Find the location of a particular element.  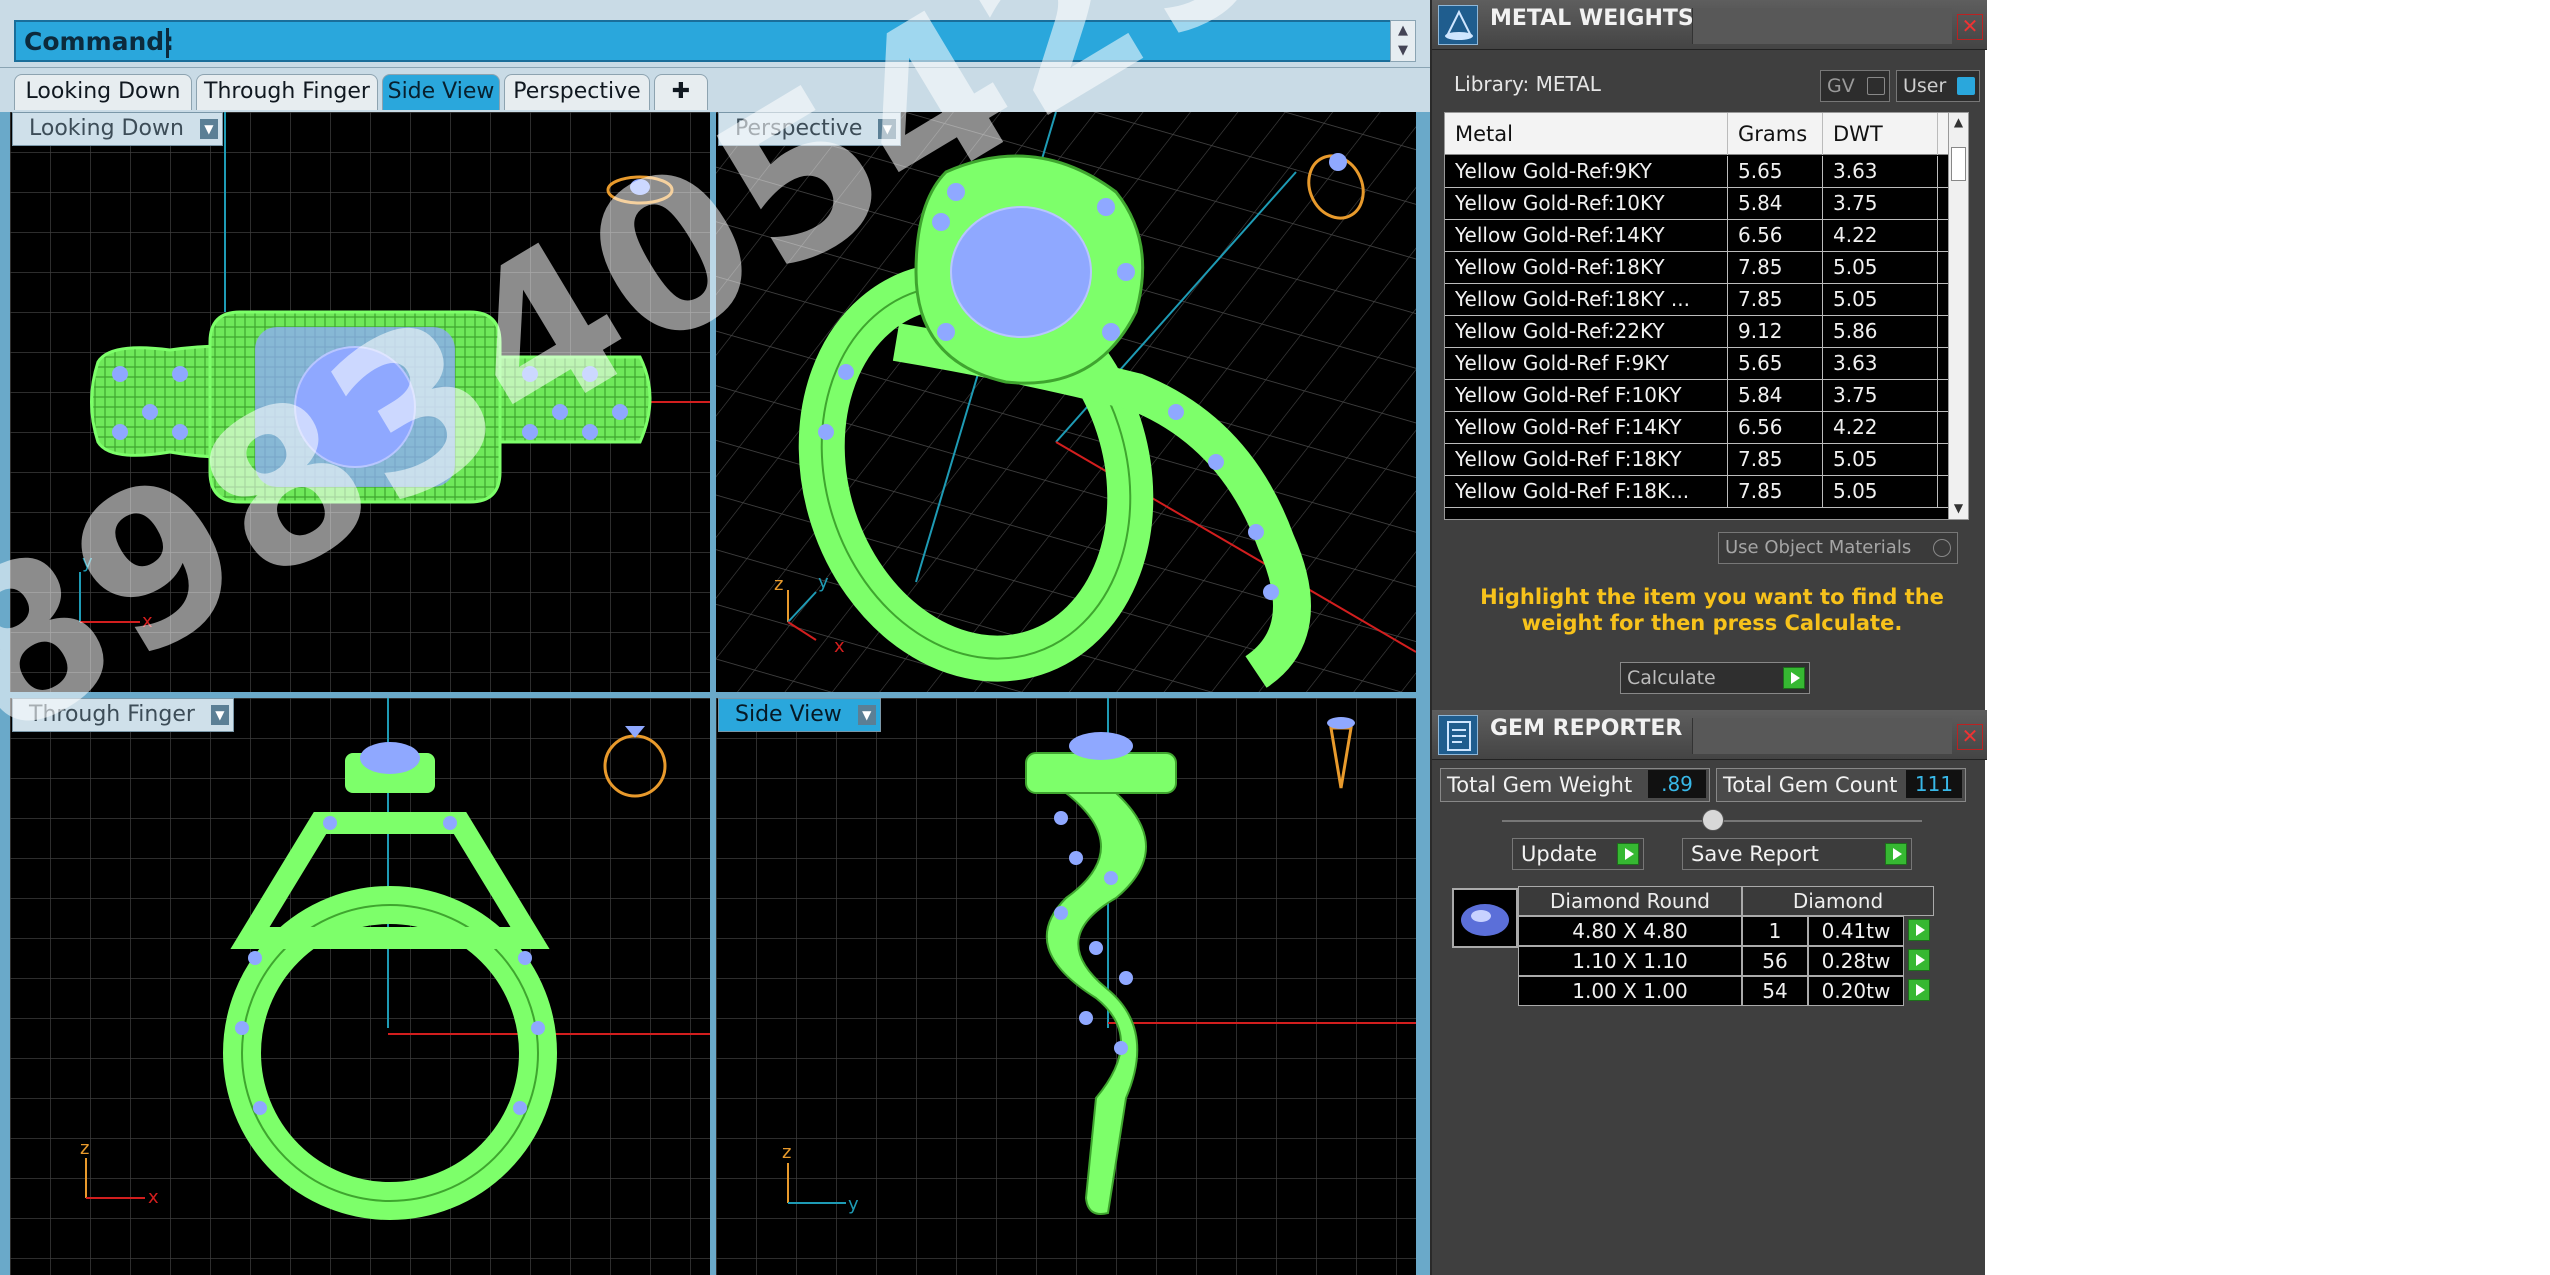

viewport-perspective: z y x Perspective ▼ is located at coordinates (1066, 402).